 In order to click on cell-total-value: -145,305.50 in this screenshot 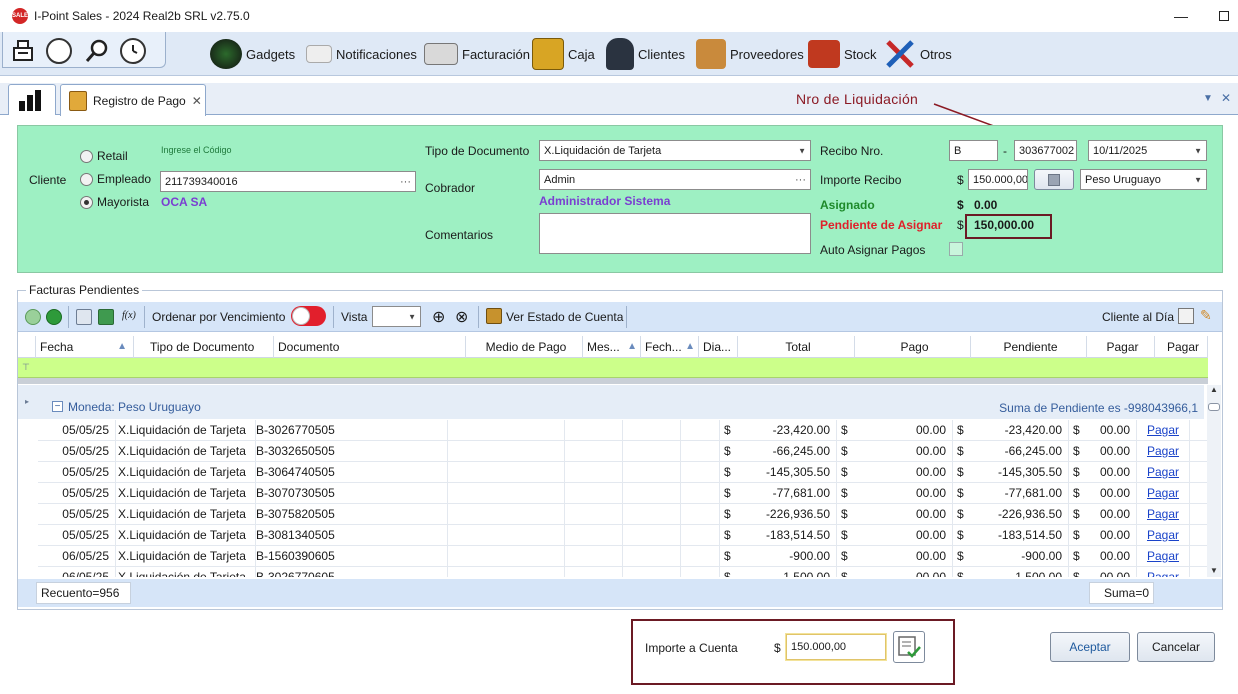, I will do `click(797, 472)`.